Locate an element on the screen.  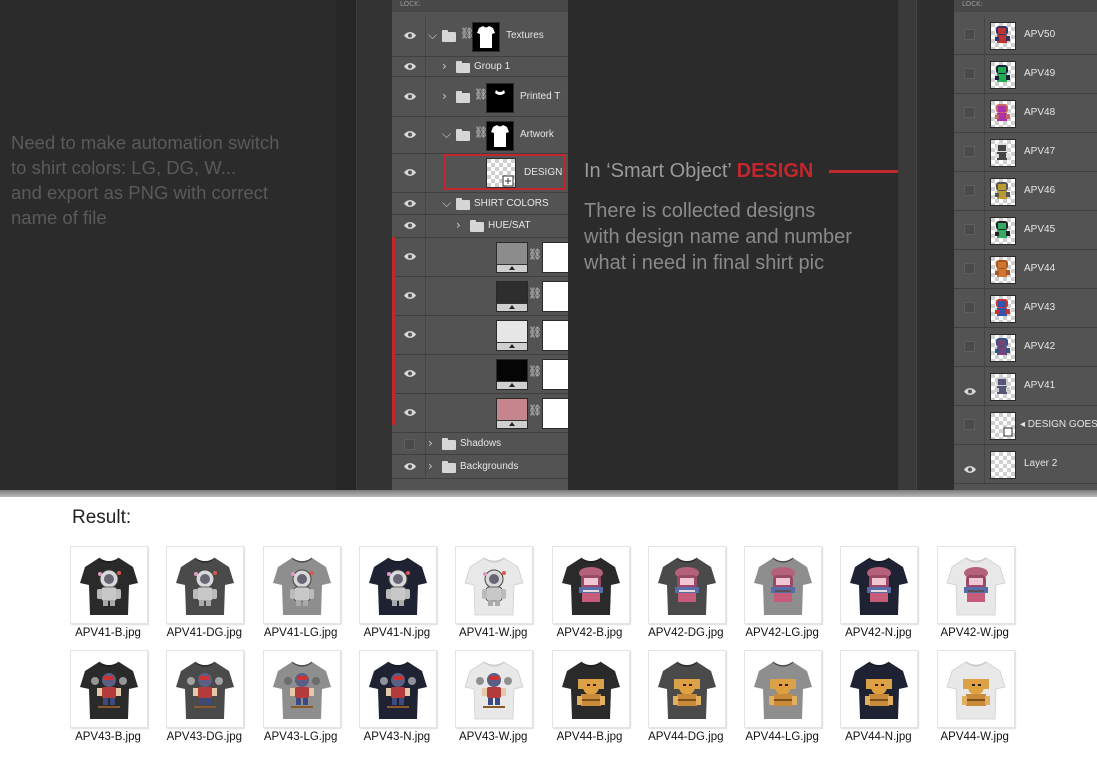
design-layer-row: APV46 is located at coordinates (1025, 191).